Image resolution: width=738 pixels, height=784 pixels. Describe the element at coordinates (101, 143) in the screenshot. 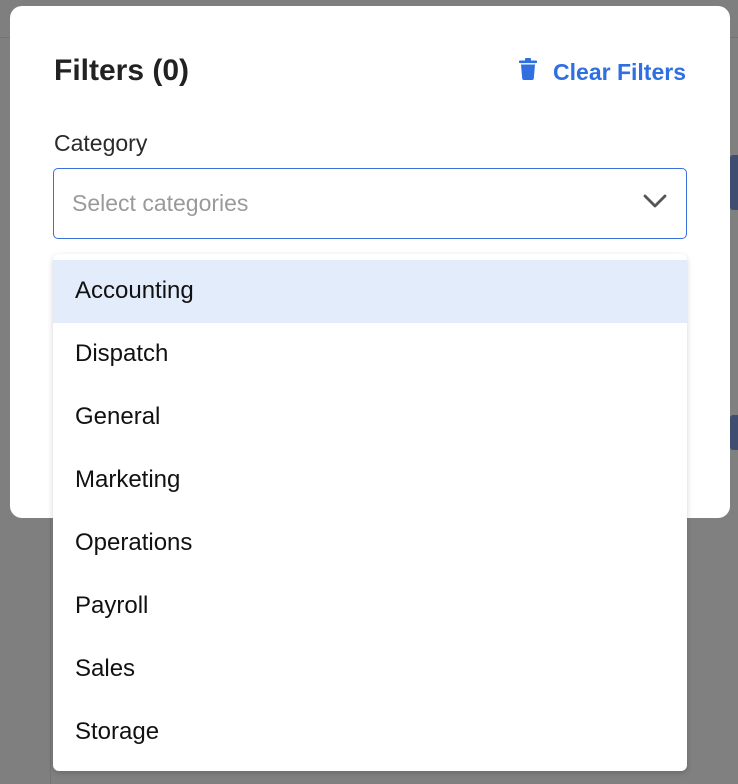

I see `category-label: Category` at that location.